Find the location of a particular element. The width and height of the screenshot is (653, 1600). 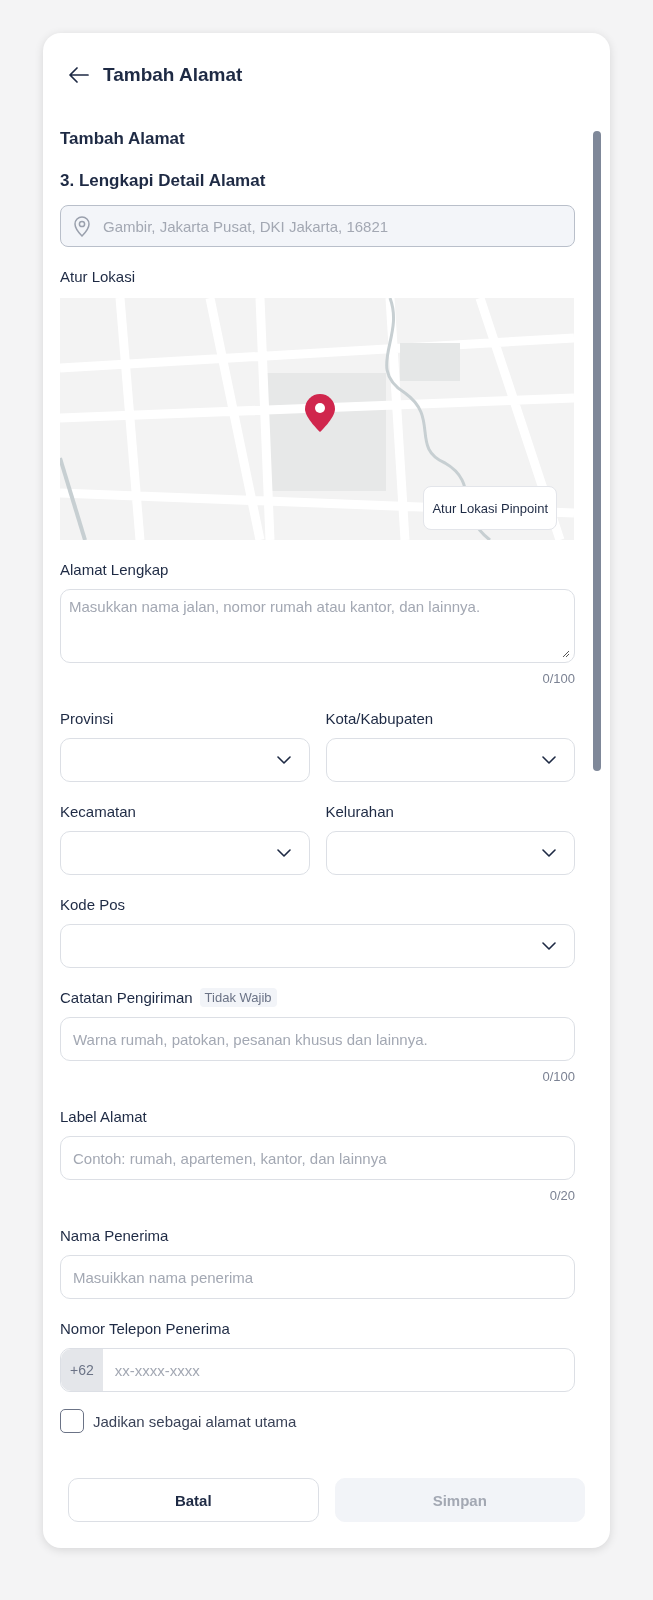

character-counter: 0/20 is located at coordinates (561, 1196).